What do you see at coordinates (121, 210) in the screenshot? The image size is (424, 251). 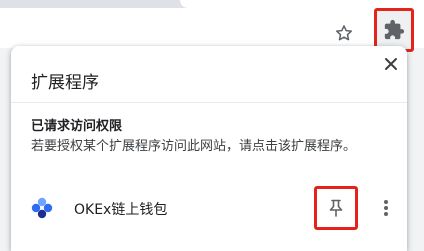 I see `extension-name: OKEx链上钱包` at bounding box center [121, 210].